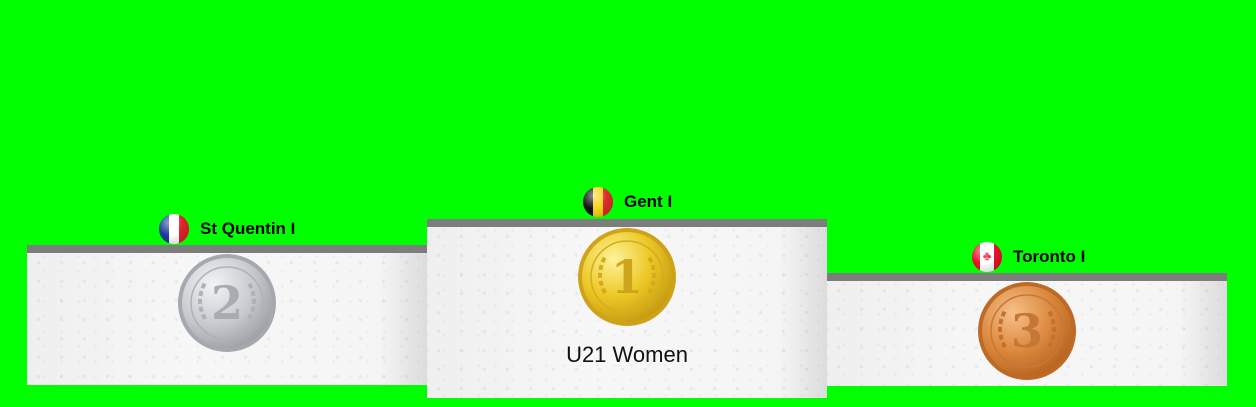  I want to click on second-place-team-name: St Quentin I, so click(248, 228).